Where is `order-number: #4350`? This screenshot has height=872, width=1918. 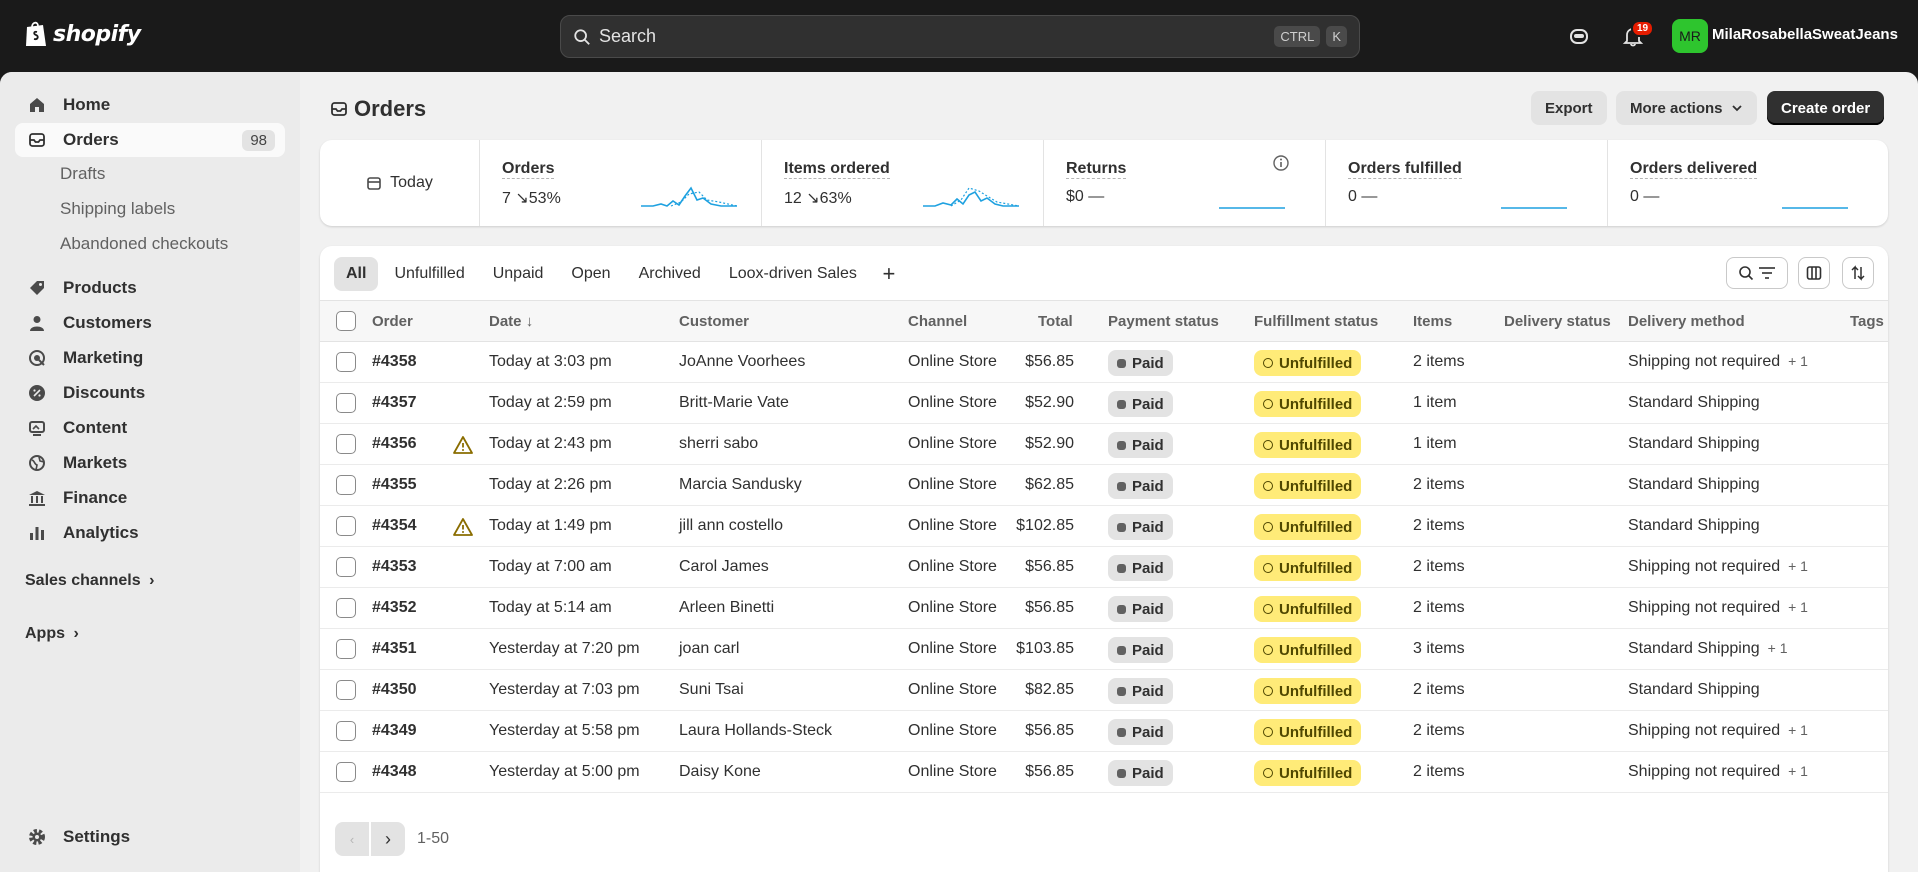 order-number: #4350 is located at coordinates (394, 690).